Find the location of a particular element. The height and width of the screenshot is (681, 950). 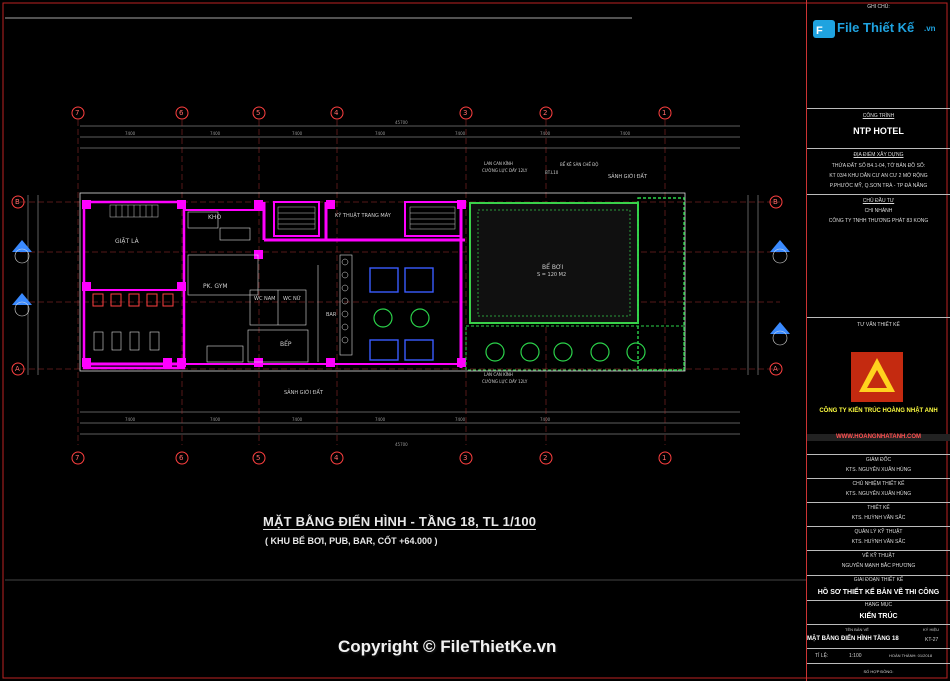

tb-dia-diem-label: ĐỊA ĐIỂM XÂY DỰNG is located at coordinates (878, 155).